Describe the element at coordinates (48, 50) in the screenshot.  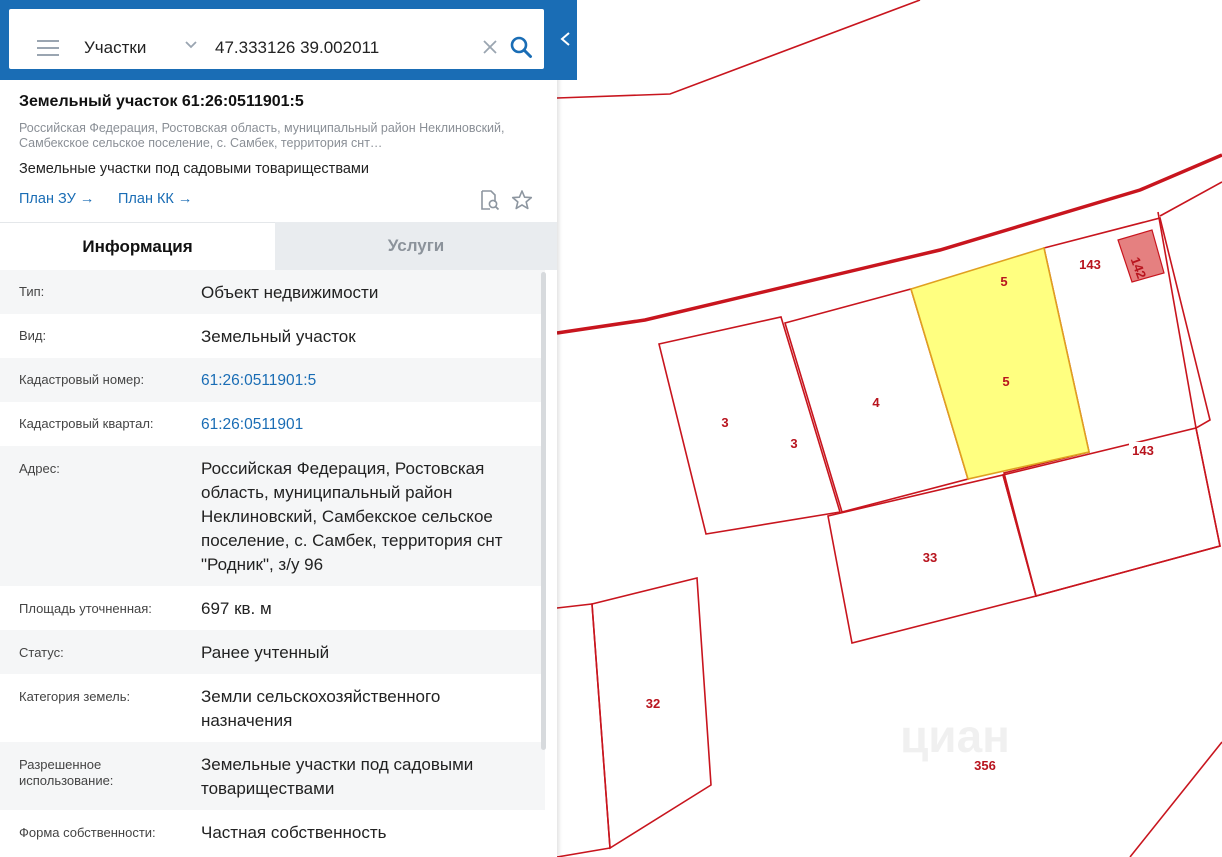
I see `menu-icon` at that location.